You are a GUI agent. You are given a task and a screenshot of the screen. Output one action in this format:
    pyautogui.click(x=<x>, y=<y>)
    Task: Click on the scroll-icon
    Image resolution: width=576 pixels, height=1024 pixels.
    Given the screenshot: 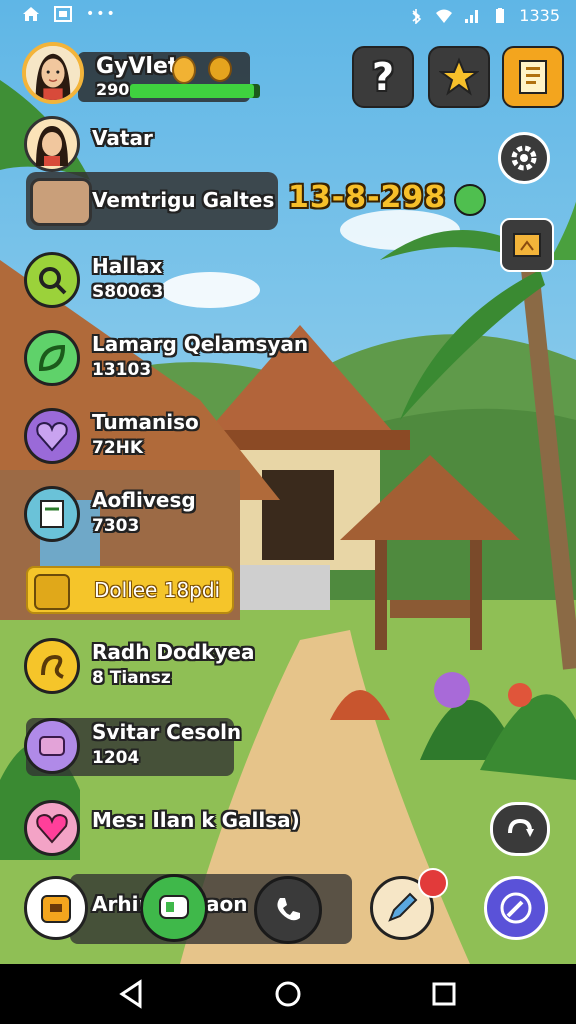 What is the action you would take?
    pyautogui.click(x=52, y=592)
    